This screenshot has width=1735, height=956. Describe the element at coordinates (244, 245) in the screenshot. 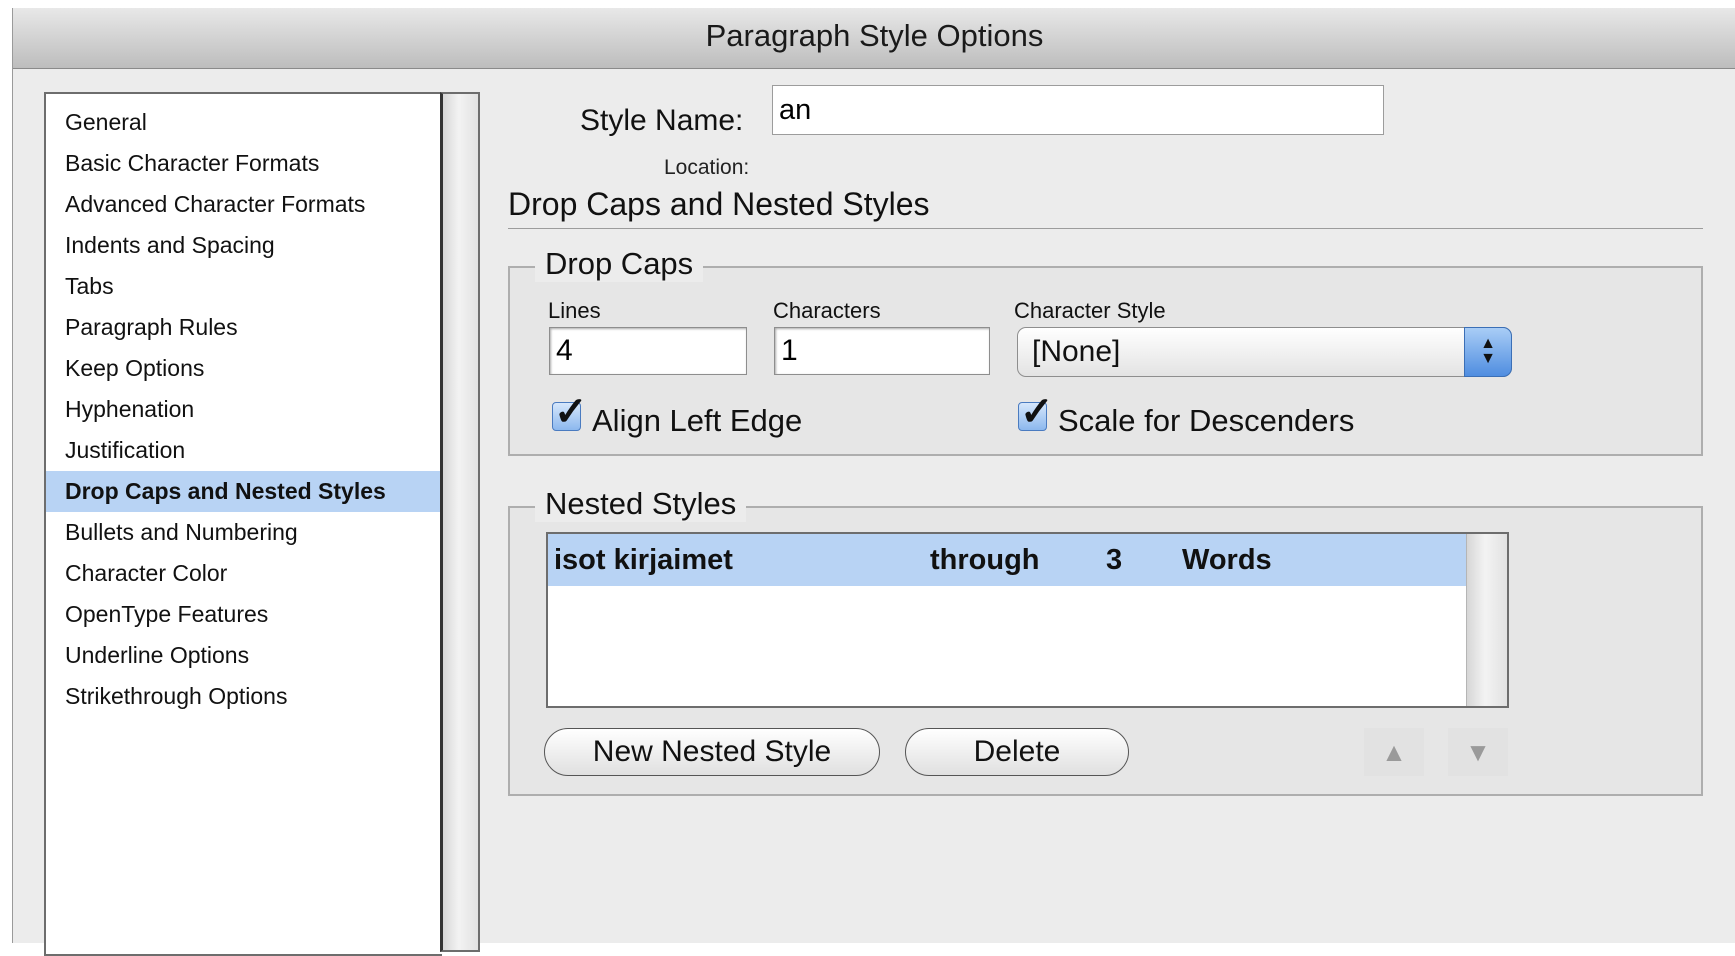

I see `sidebar-item: Indents and Spacing` at that location.